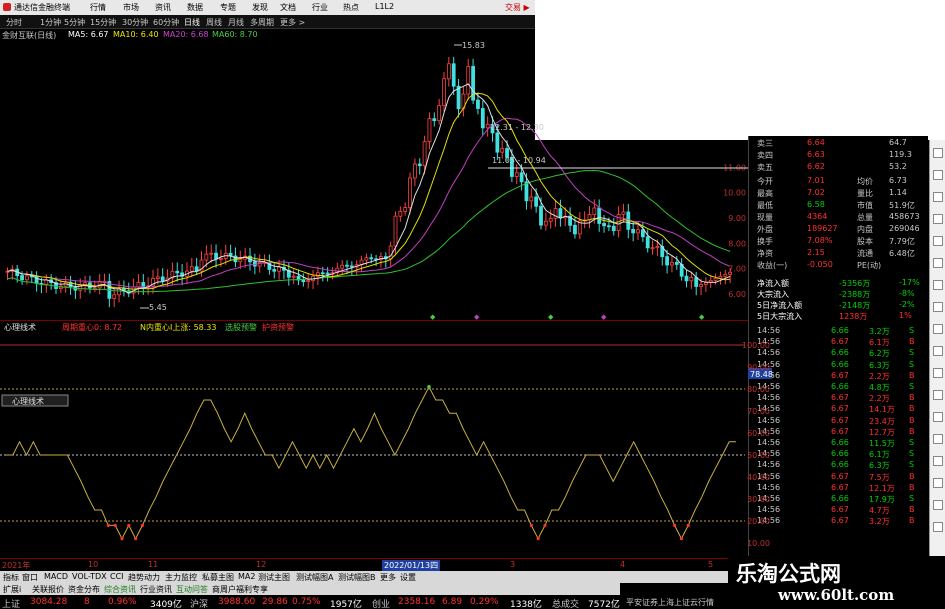 The width and height of the screenshot is (945, 609). Describe the element at coordinates (30, 577) in the screenshot. I see `tab-window: 窗口` at that location.